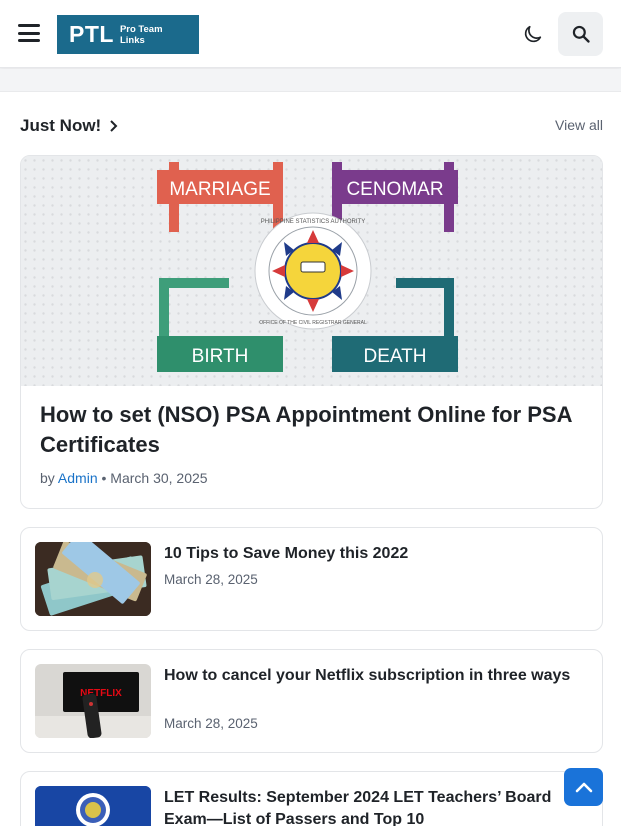  I want to click on logo-sub-line1: Pro Team, so click(141, 29).